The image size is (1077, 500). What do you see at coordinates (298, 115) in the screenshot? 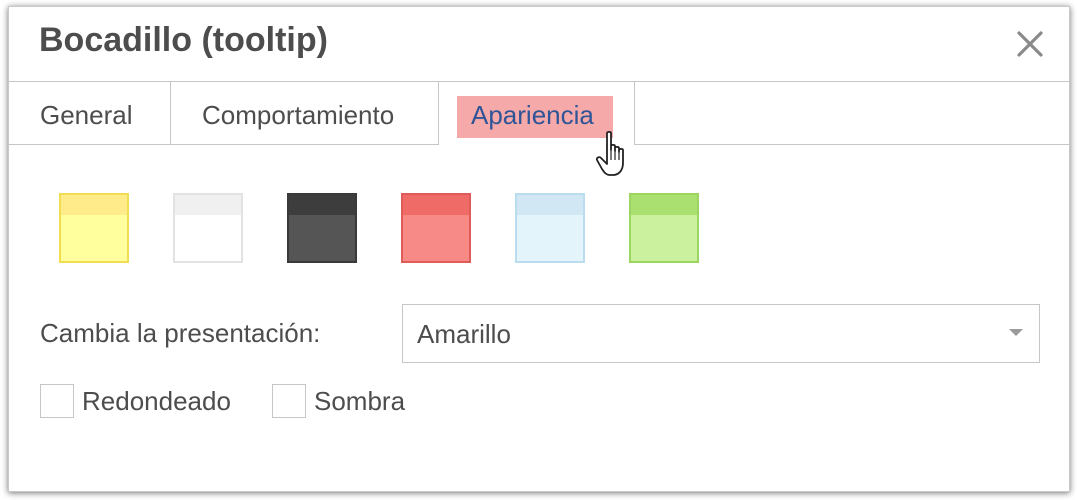
I see `tab-comportamiento-label: Comportamiento` at bounding box center [298, 115].